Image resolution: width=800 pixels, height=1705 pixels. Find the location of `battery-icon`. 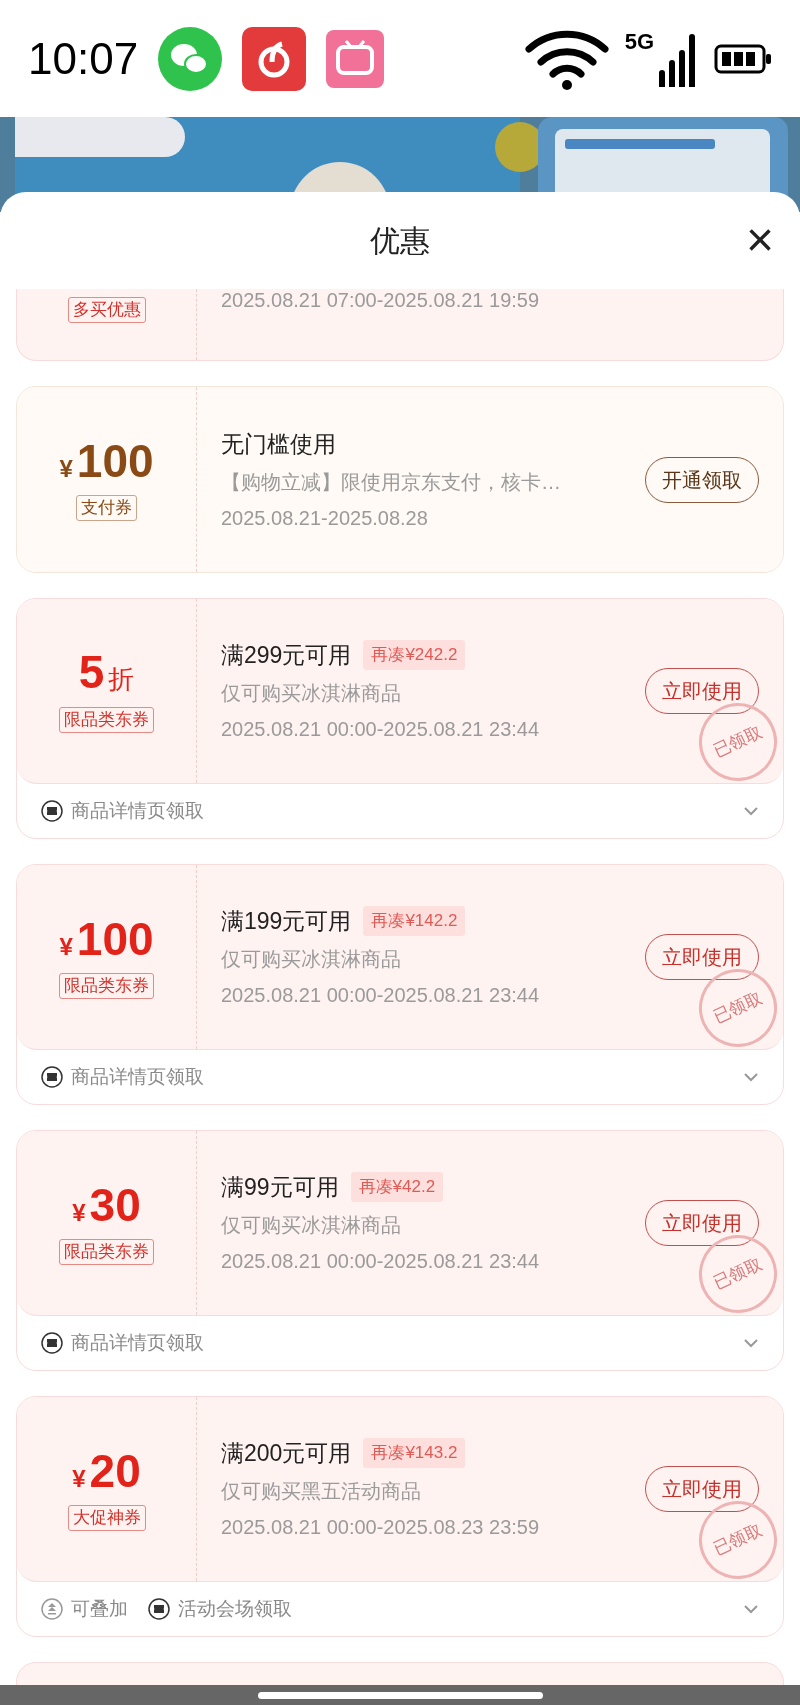

battery-icon is located at coordinates (743, 58).